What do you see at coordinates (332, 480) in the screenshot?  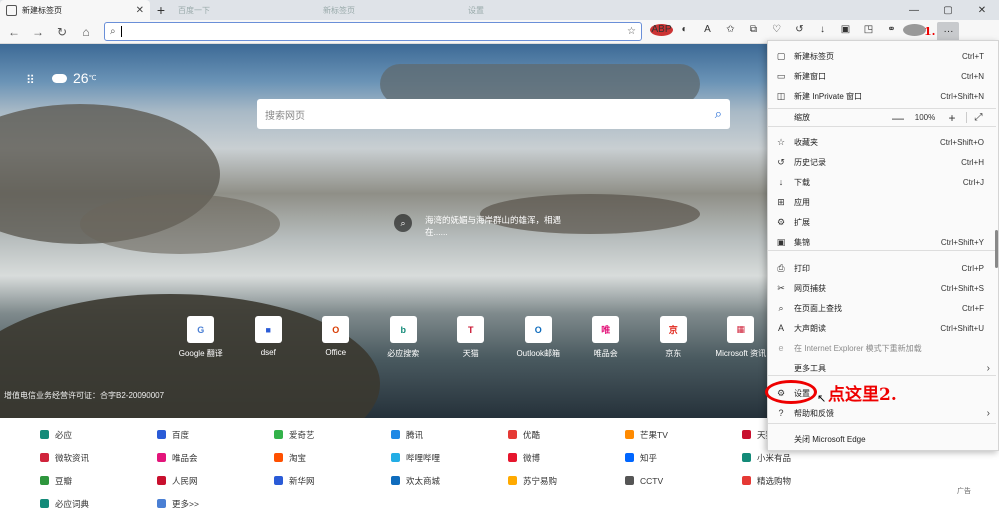 I see `news-link: 新华网` at bounding box center [332, 480].